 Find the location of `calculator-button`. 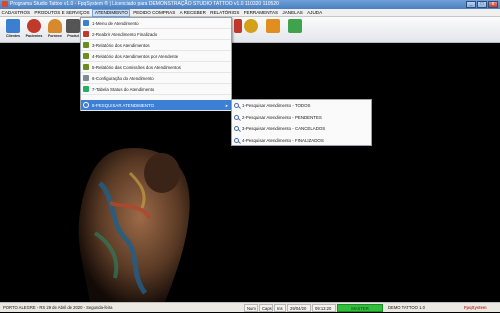

calculator-button is located at coordinates (273, 30).